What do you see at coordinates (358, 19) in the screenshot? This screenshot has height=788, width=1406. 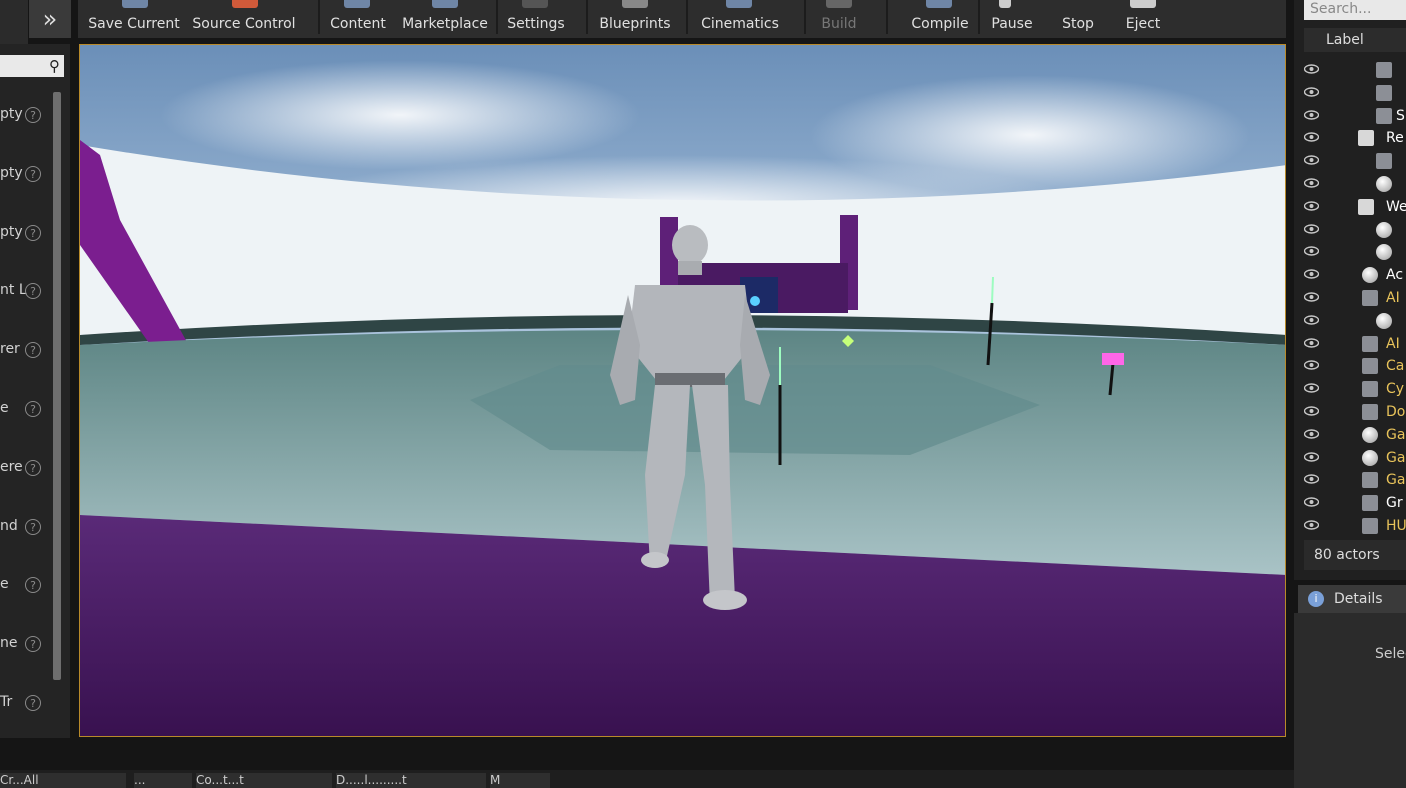 I see `content-button: Content` at bounding box center [358, 19].